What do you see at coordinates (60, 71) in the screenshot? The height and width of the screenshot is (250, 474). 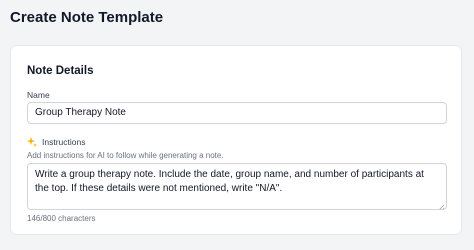 I see `section-title: Note Details` at bounding box center [60, 71].